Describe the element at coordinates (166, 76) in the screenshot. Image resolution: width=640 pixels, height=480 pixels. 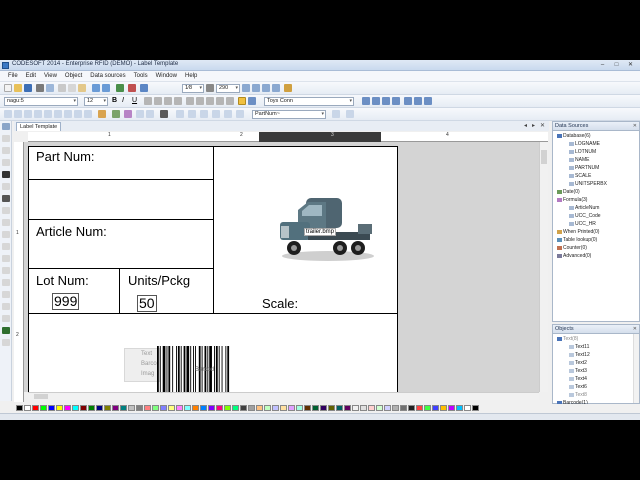
I see `menu-window: Window` at that location.